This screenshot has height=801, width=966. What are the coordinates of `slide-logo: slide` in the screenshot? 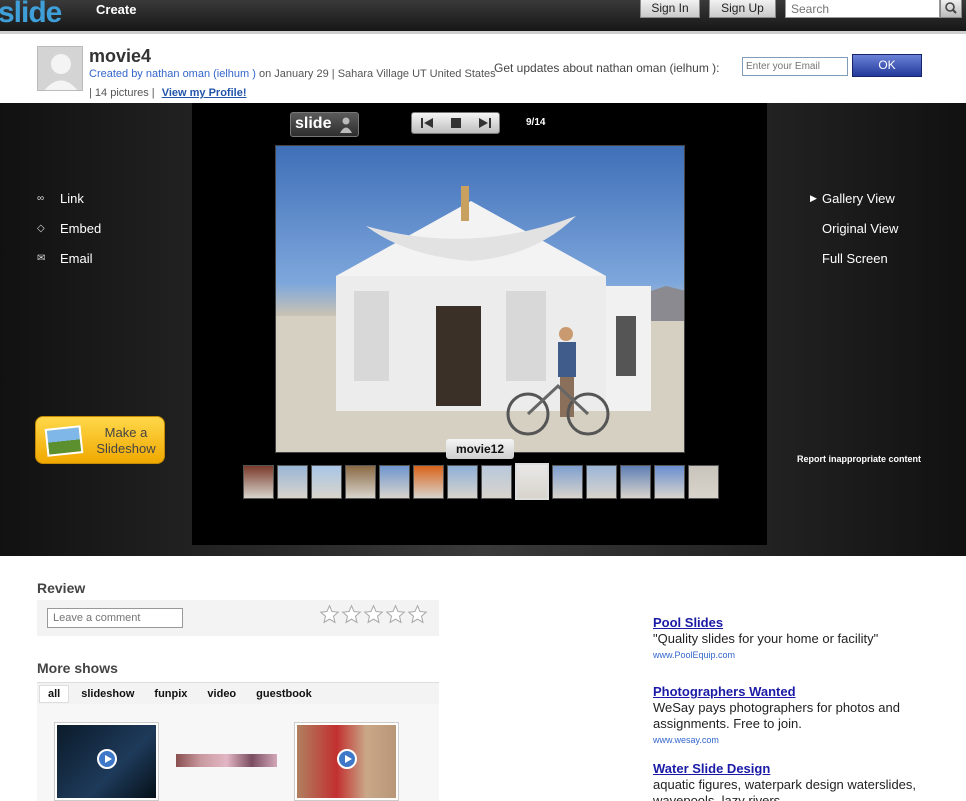 It's located at (31, 15).